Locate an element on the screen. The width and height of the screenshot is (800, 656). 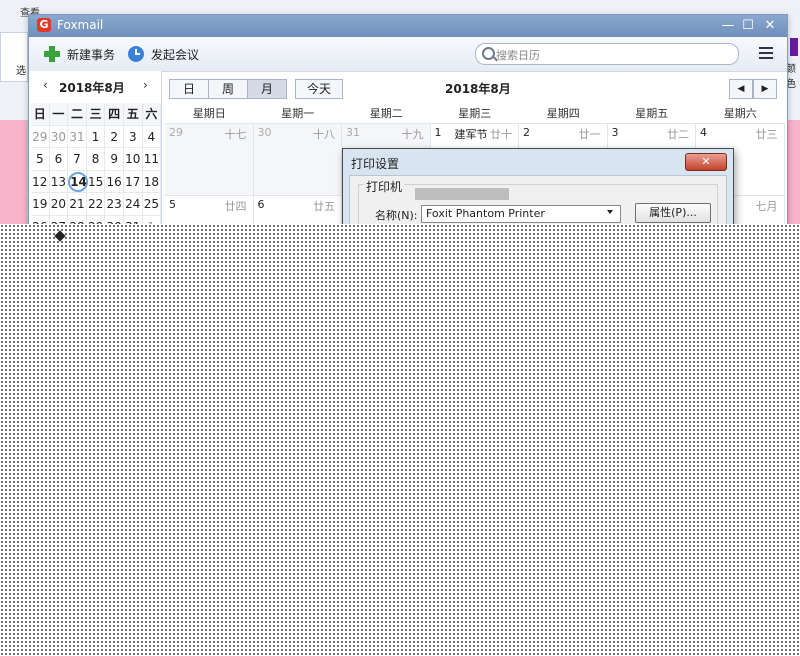
day-number: 30 is located at coordinates (264, 132).